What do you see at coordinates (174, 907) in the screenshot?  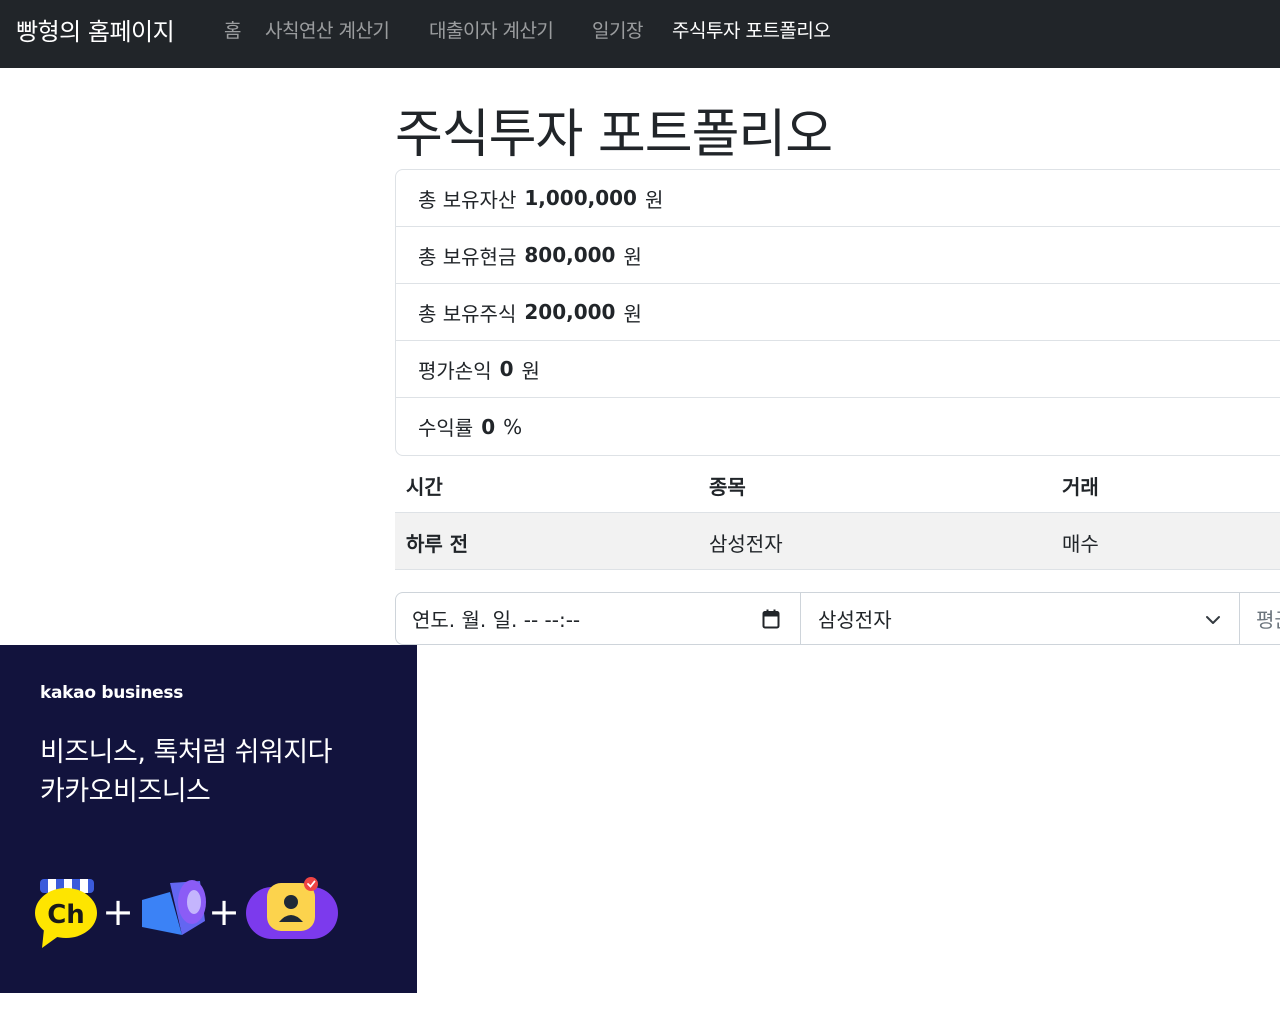 I see `megaphone-icon` at bounding box center [174, 907].